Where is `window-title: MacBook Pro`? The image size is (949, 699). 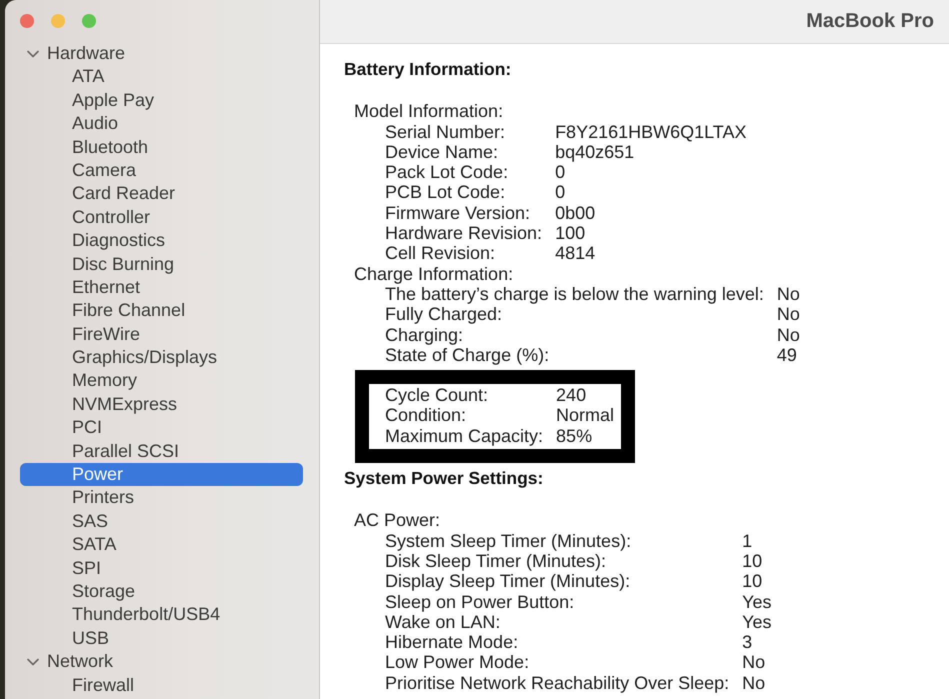
window-title: MacBook Pro is located at coordinates (870, 21).